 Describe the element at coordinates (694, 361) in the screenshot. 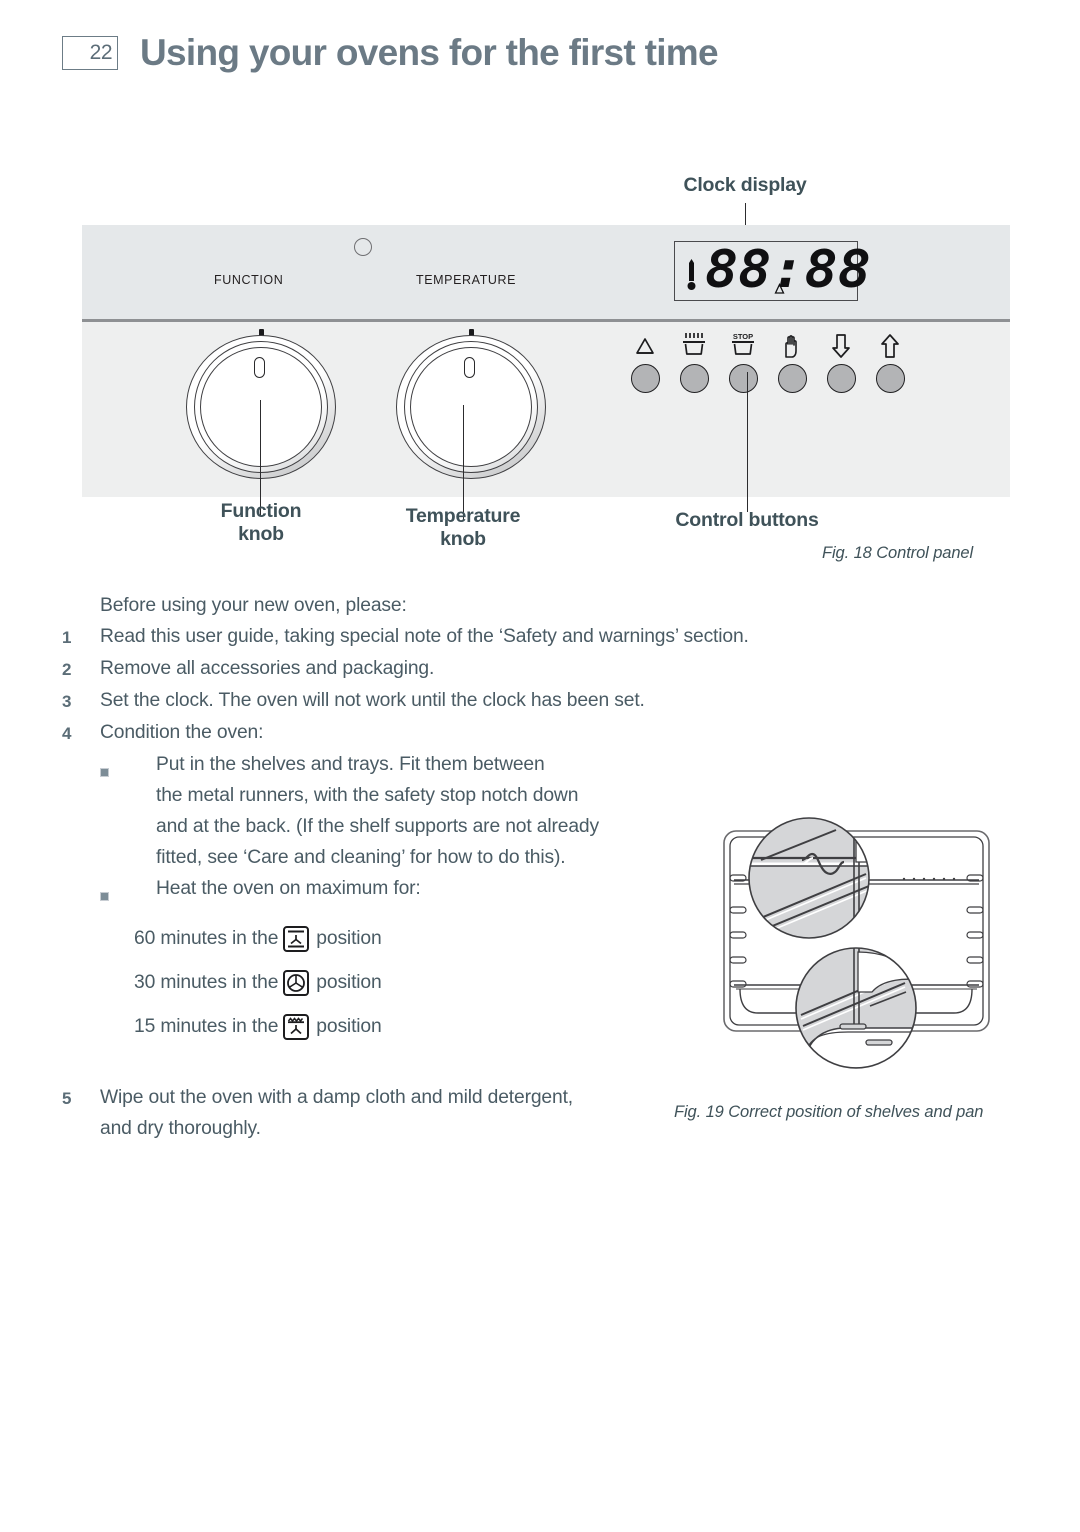

I see `control-button-cook-time` at that location.